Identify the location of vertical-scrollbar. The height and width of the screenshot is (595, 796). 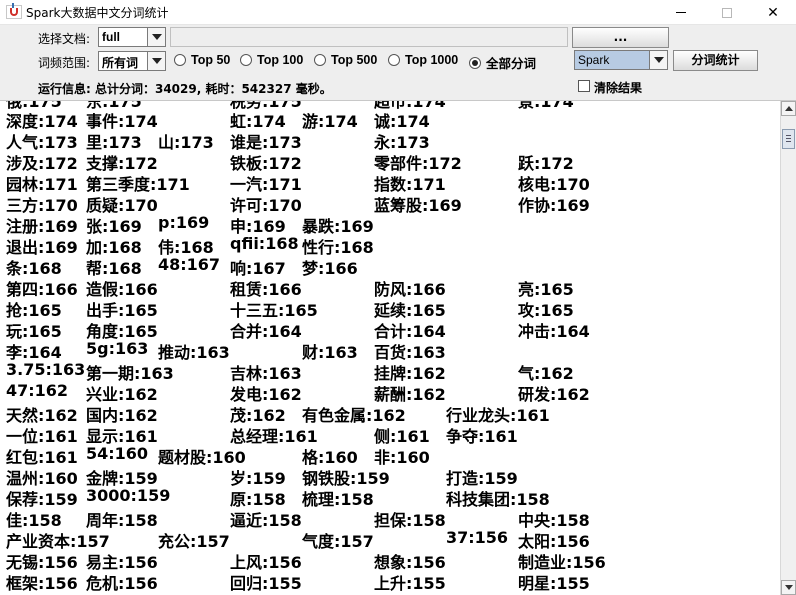
(788, 348).